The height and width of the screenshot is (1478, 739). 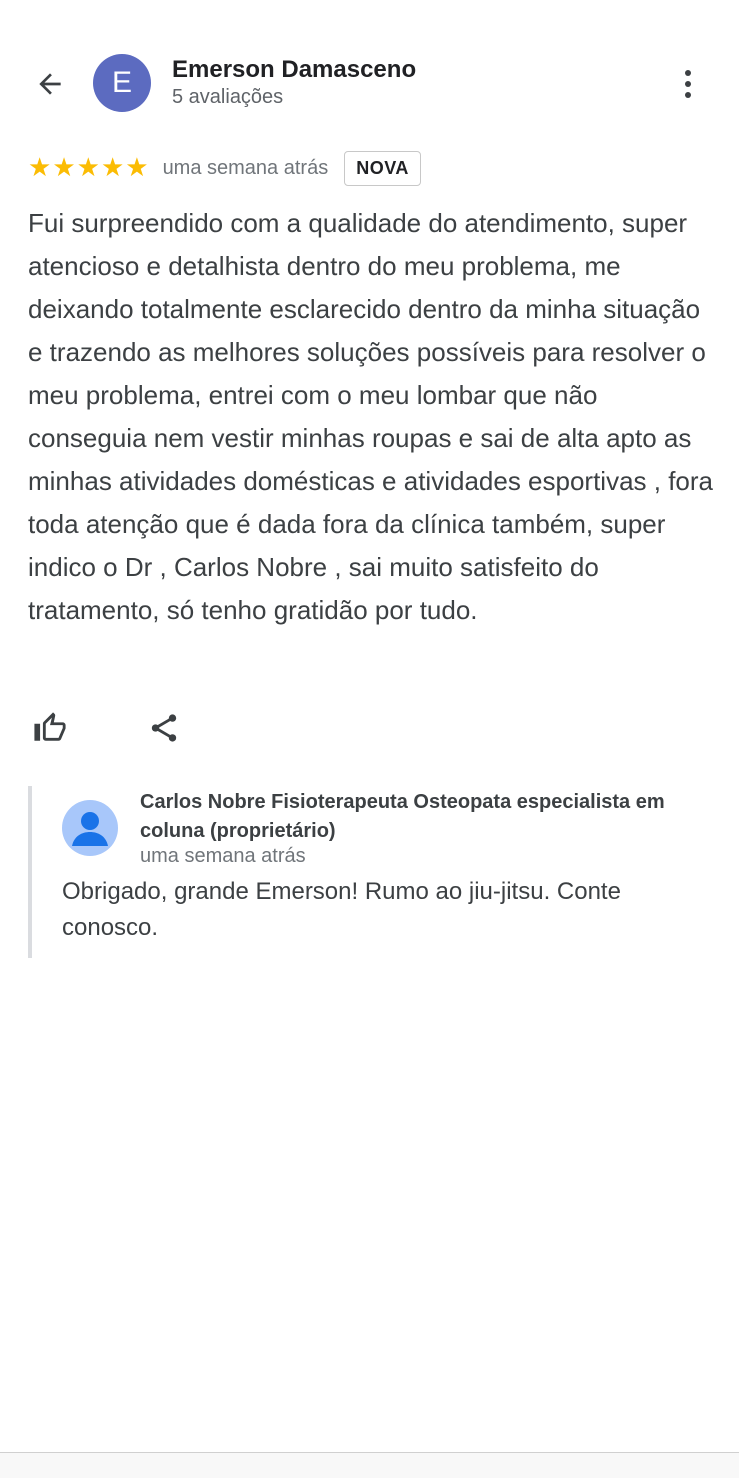 I want to click on owner-response-time: uma semana atrás, so click(x=223, y=856).